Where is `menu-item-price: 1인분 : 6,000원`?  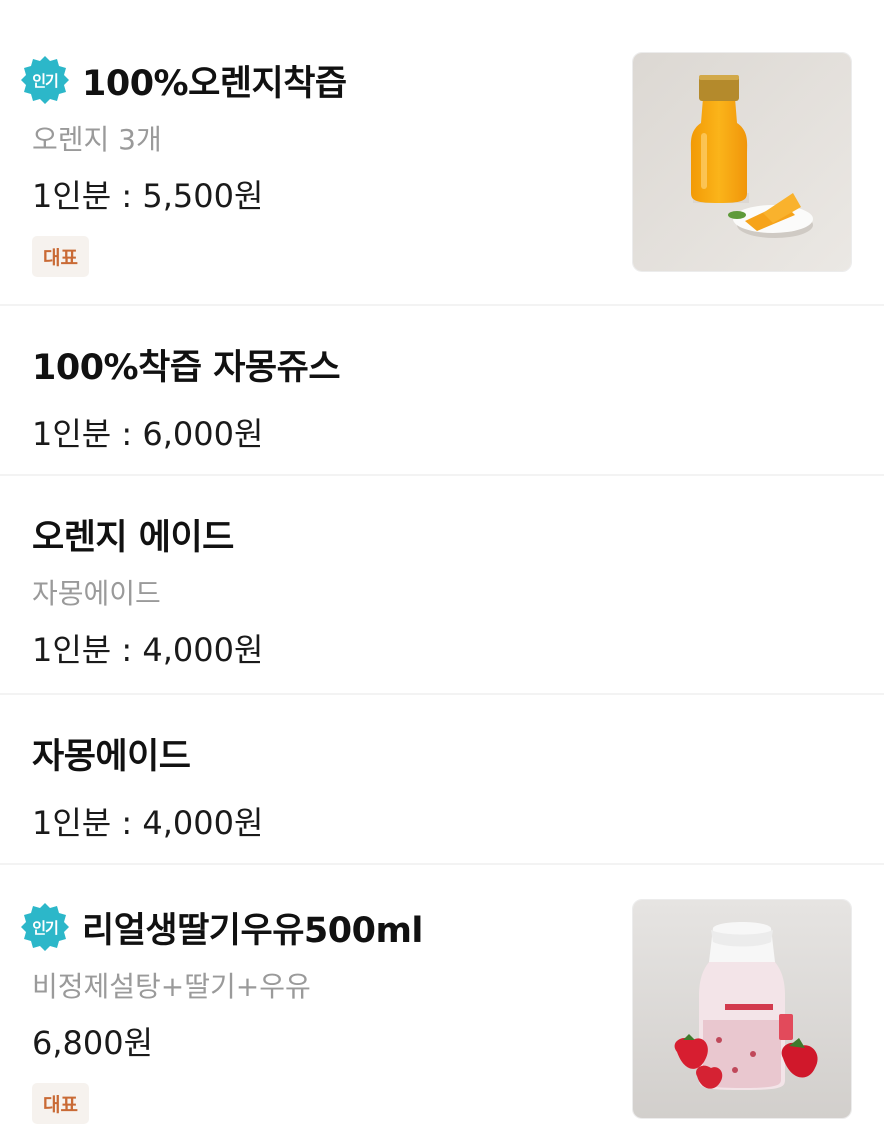
menu-item-price: 1인분 : 6,000원 is located at coordinates (148, 434).